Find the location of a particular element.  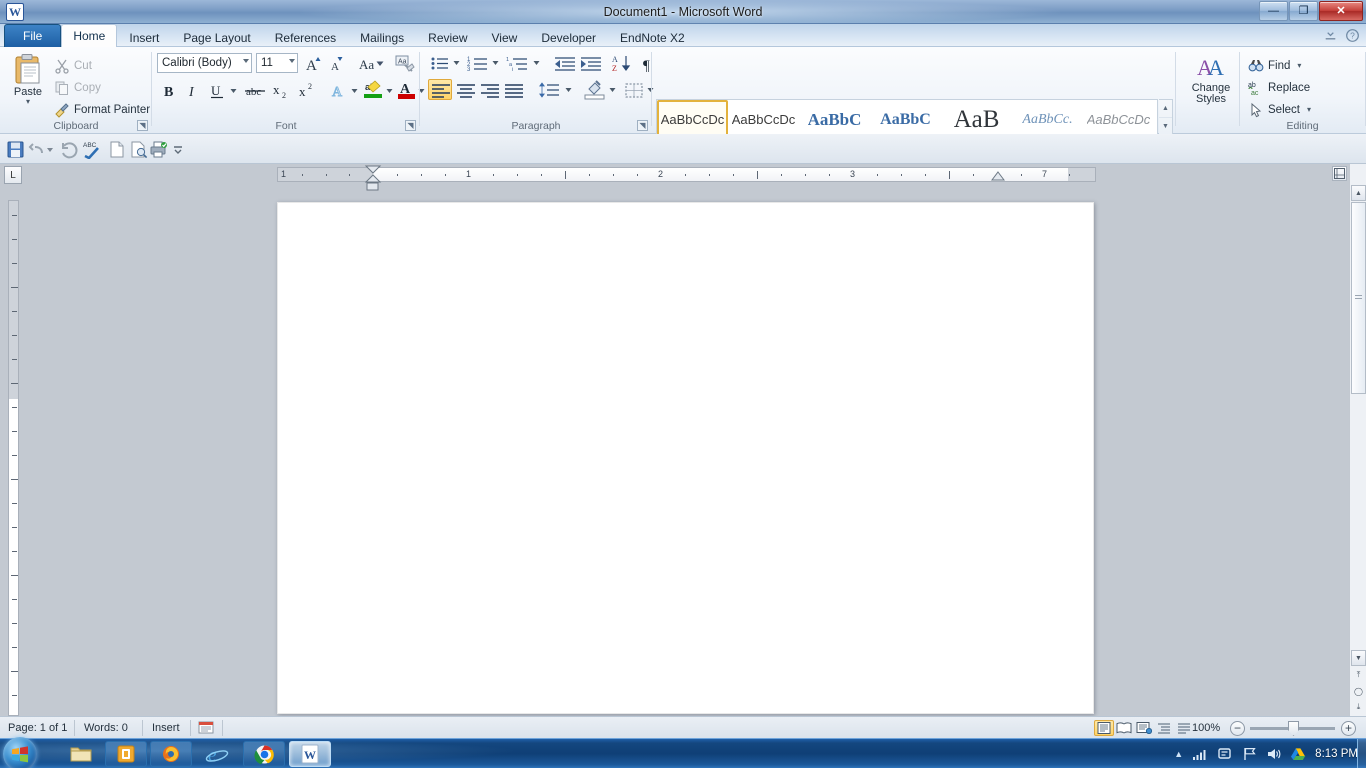

find-button: Find ▾ is located at coordinates (1274, 65).